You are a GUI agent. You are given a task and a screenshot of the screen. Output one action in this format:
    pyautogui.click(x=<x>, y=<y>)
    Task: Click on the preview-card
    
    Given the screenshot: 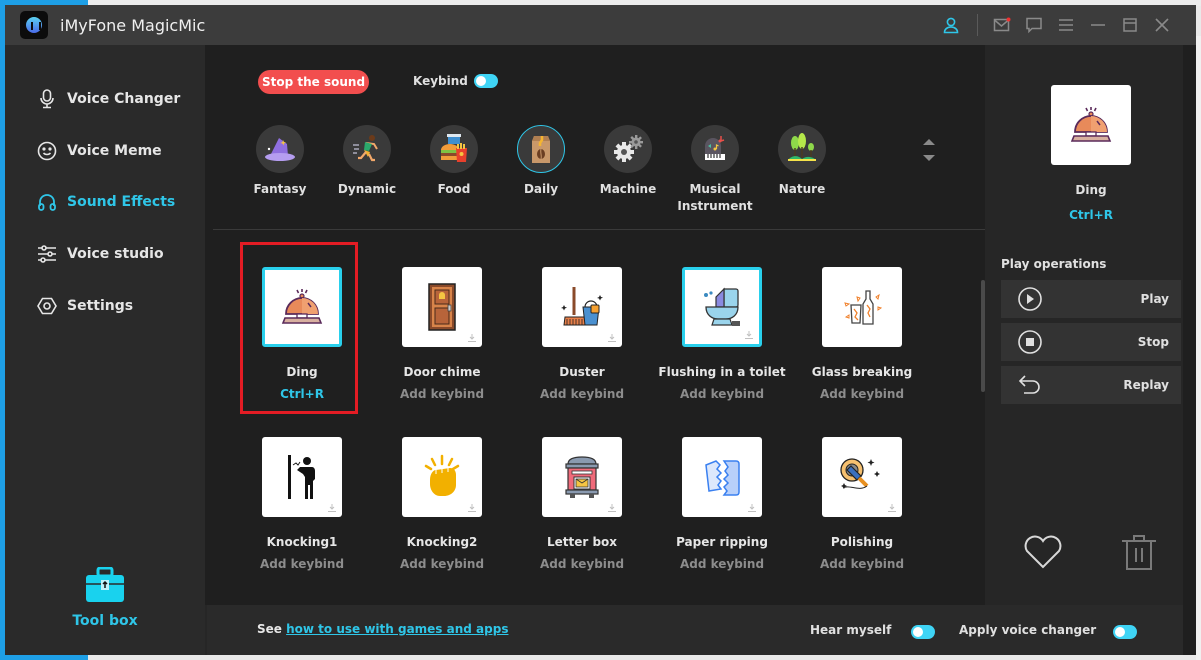 What is the action you would take?
    pyautogui.click(x=1091, y=125)
    